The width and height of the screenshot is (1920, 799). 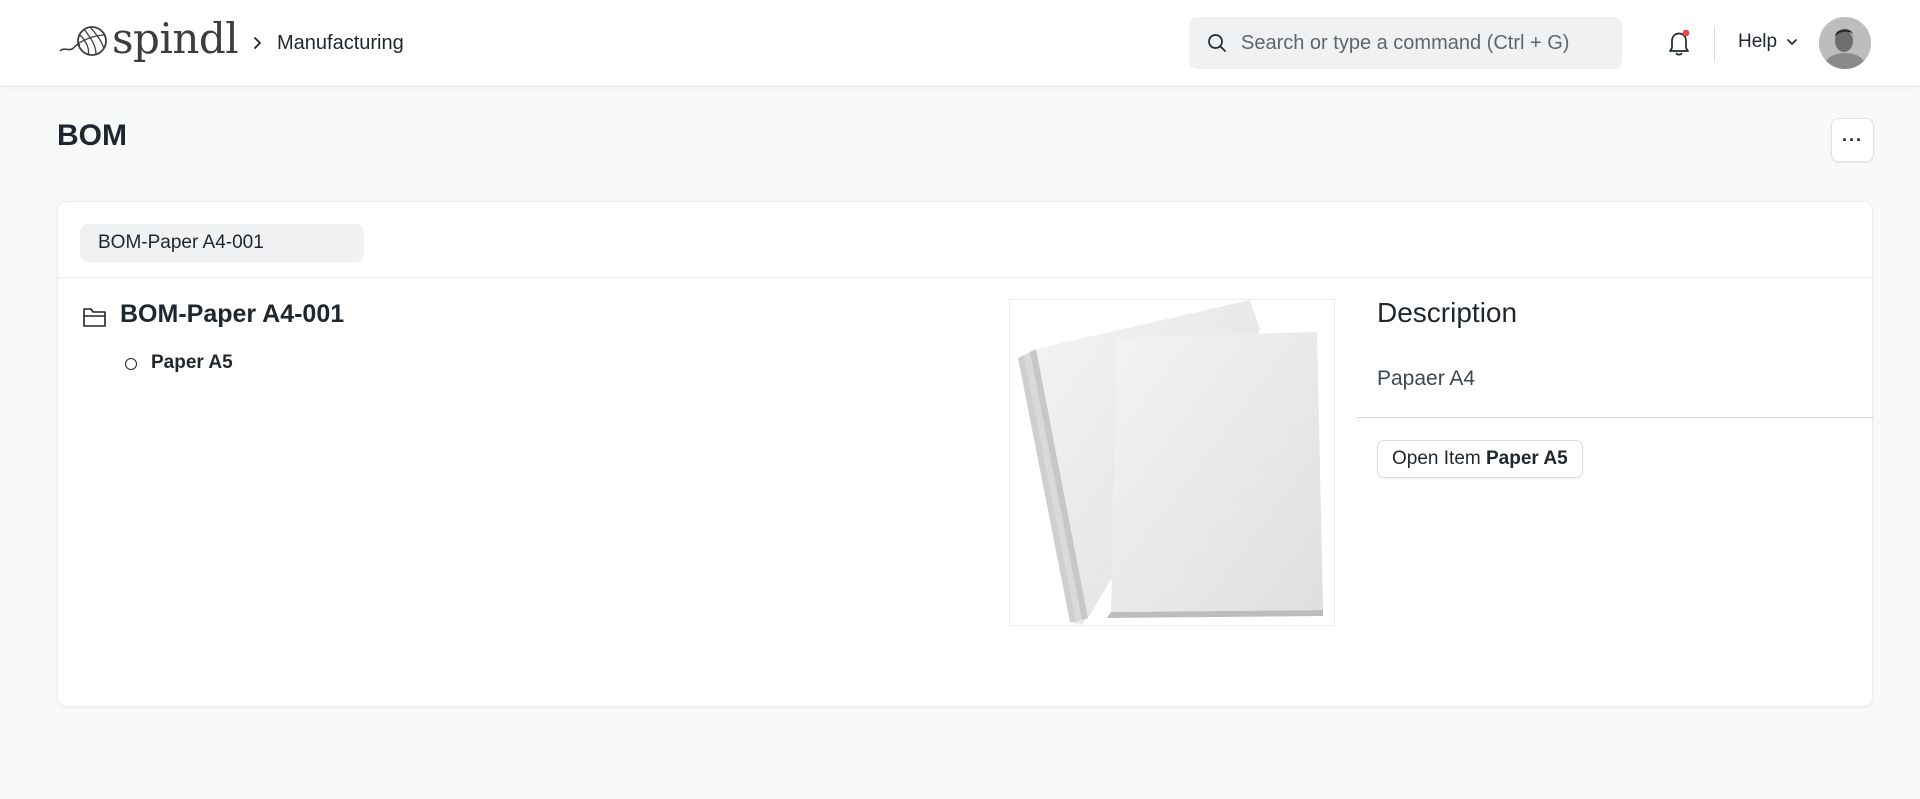 I want to click on avatar, so click(x=1845, y=43).